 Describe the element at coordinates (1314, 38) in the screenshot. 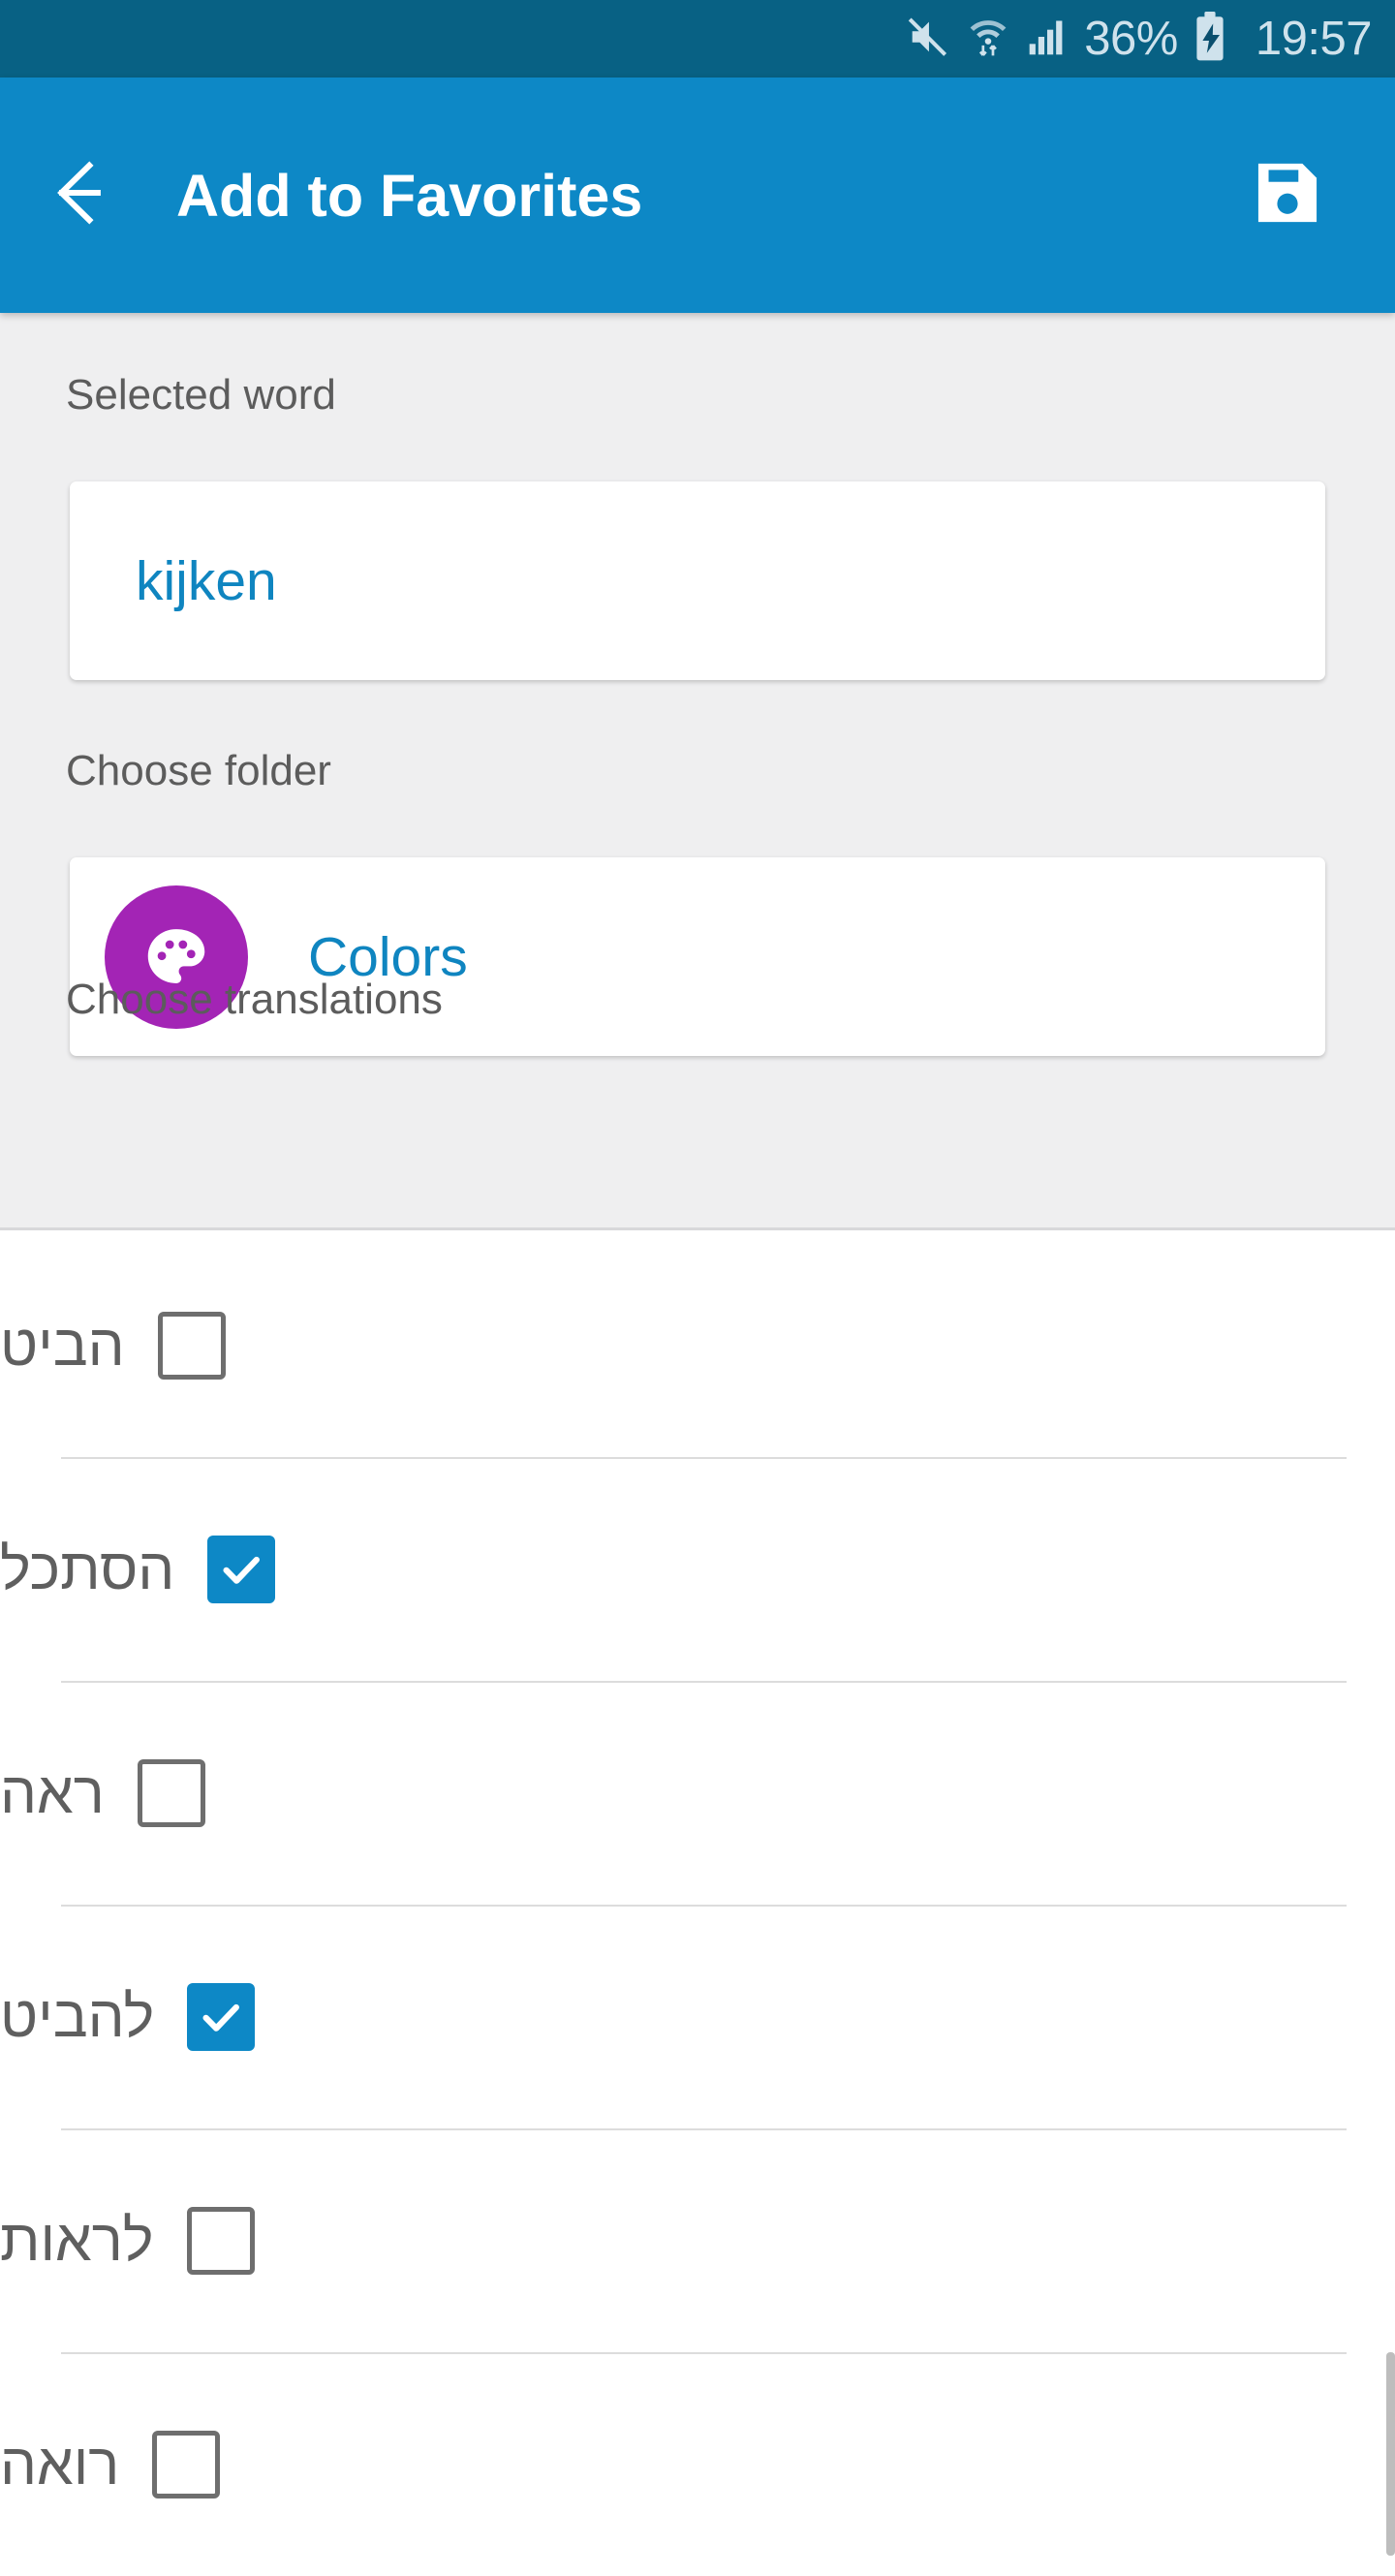

I see `clock-label: 19:57` at that location.